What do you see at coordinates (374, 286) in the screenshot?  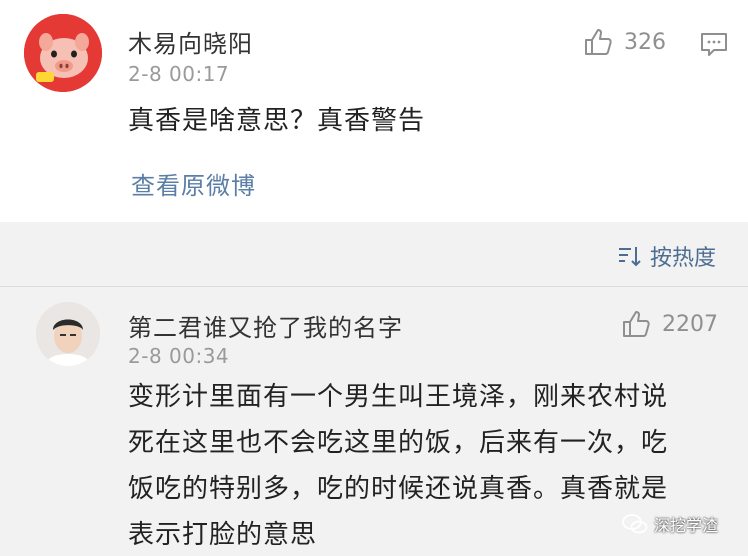 I see `divider` at bounding box center [374, 286].